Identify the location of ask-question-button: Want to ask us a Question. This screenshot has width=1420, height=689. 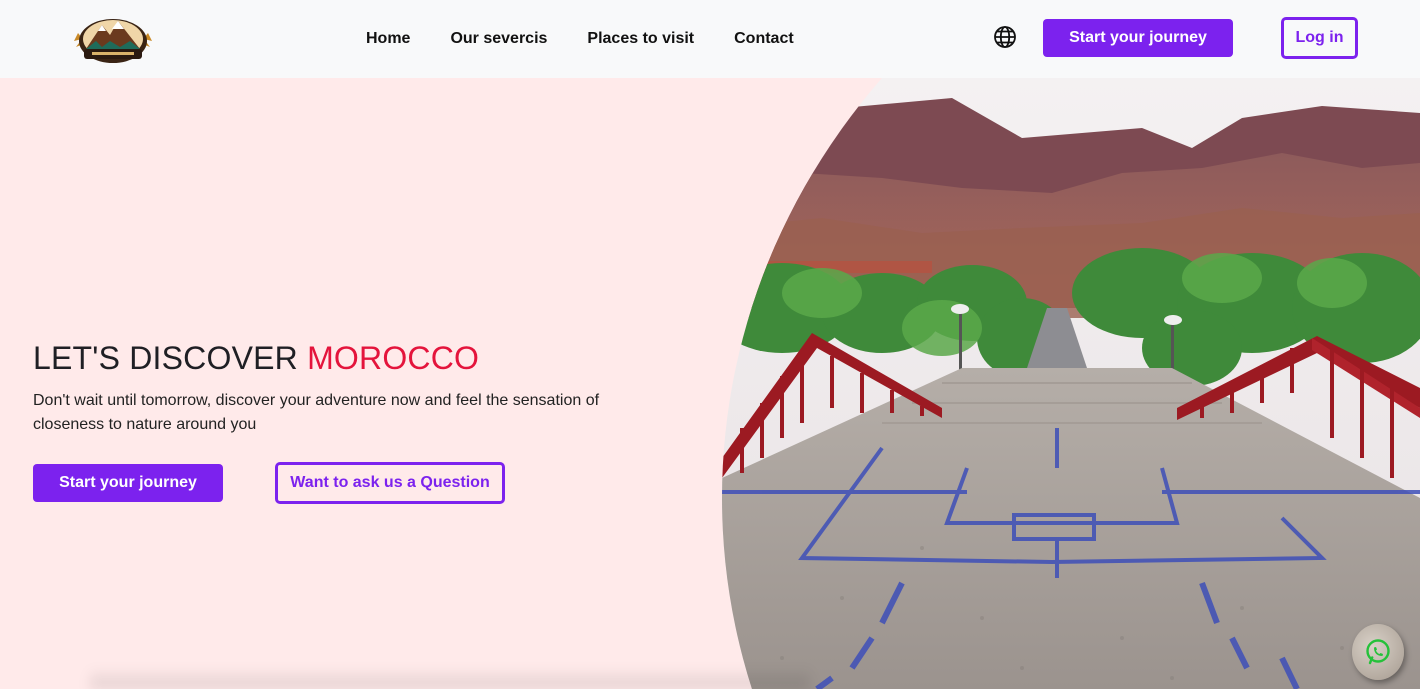
(390, 483).